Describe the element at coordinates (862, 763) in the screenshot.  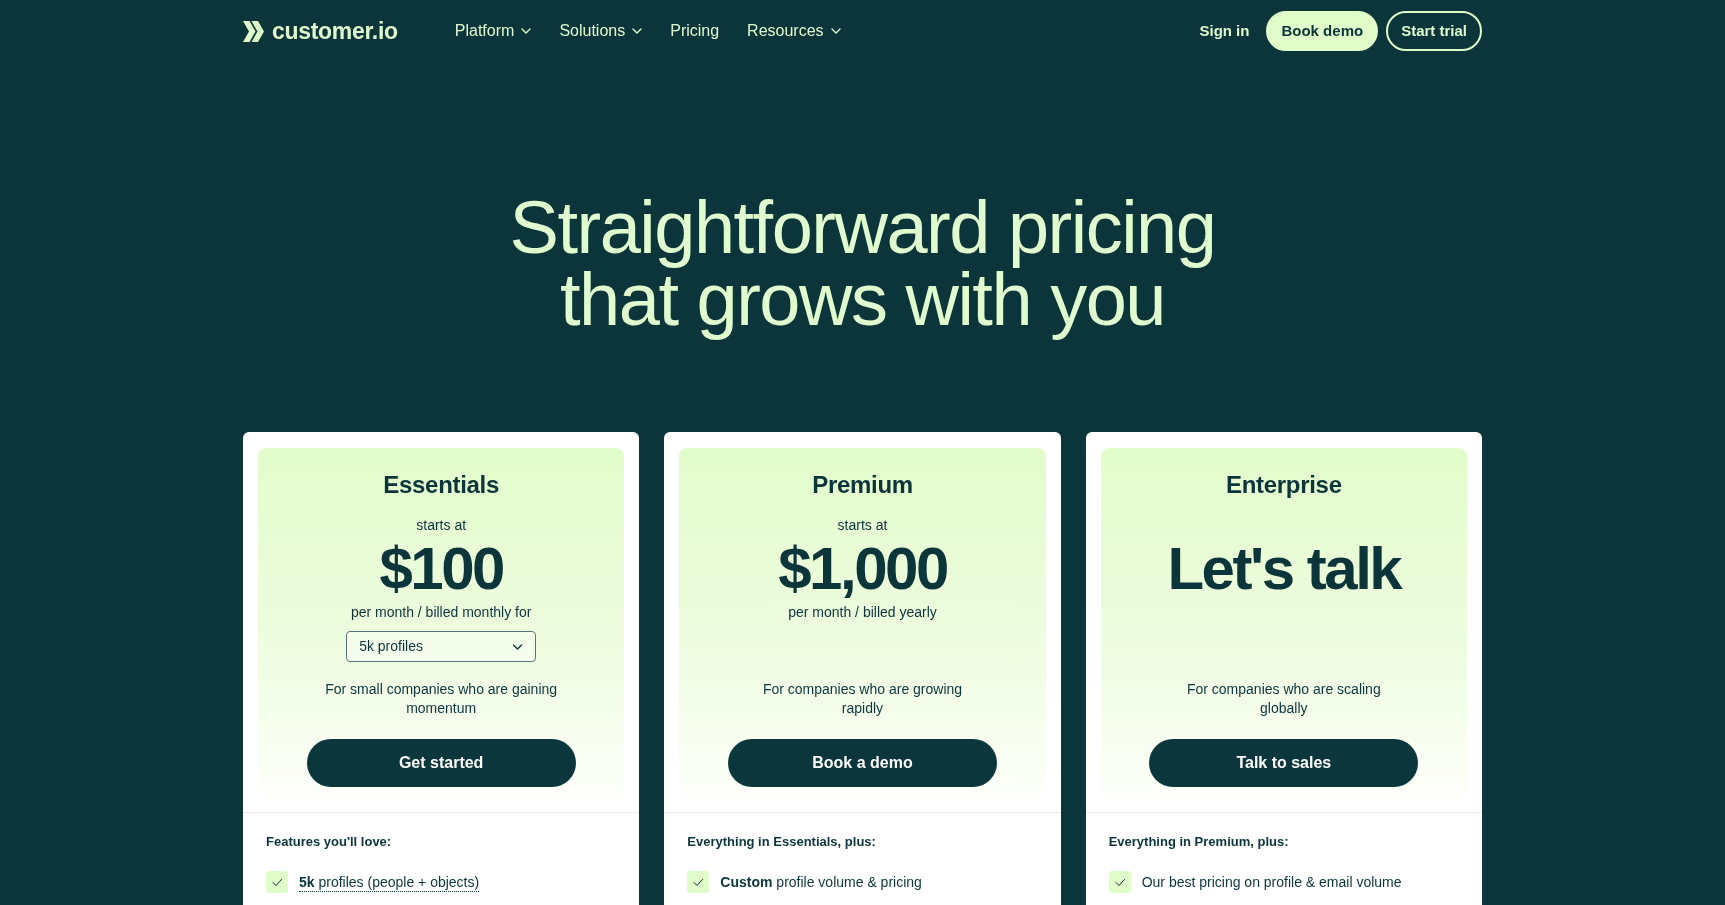
I see `plan-cta-button: Book a demo` at that location.